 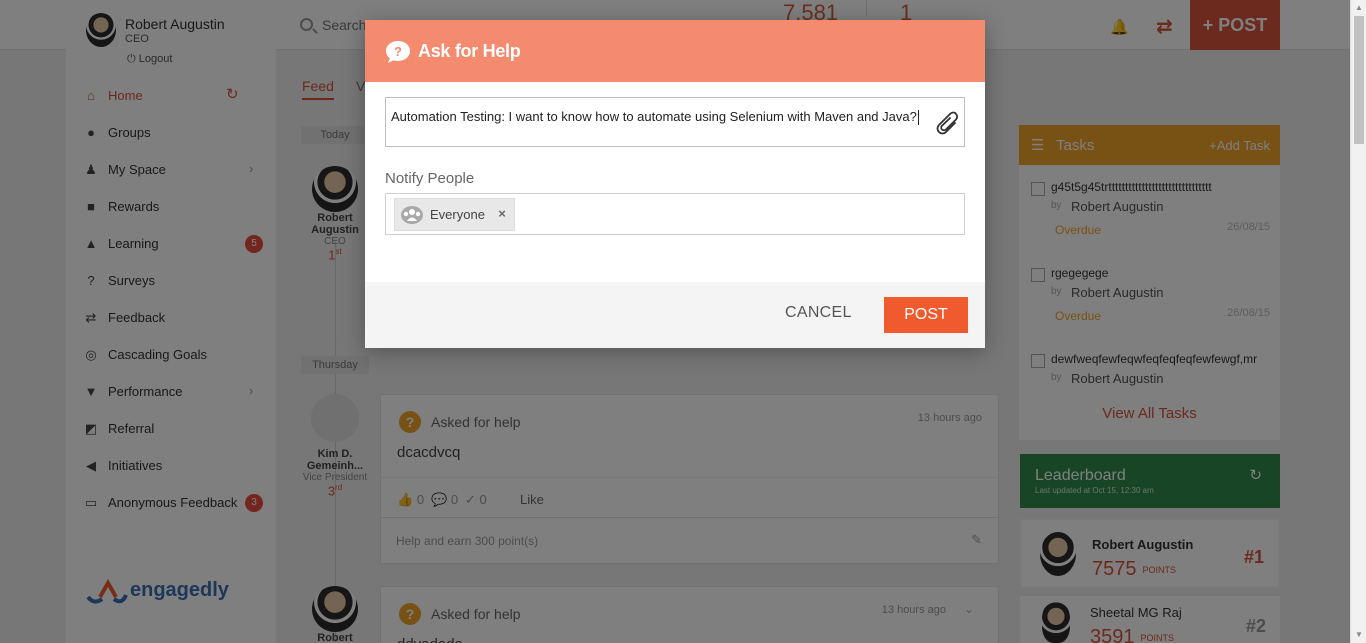 I want to click on scroll-up-arrow-icon: ▲, so click(x=1358, y=8).